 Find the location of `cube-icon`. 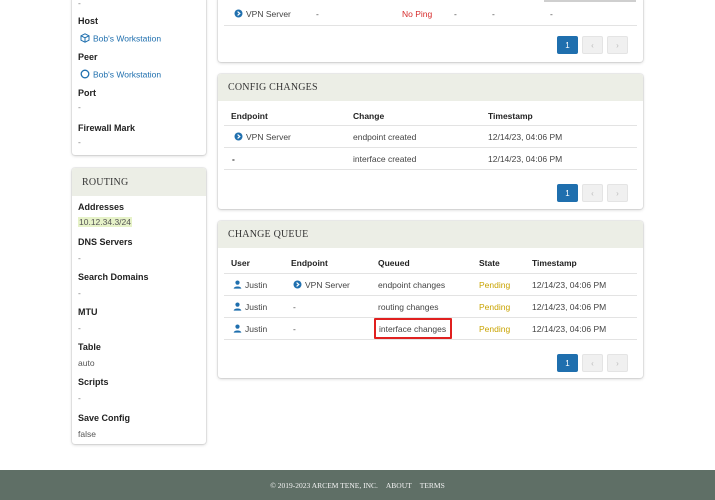

cube-icon is located at coordinates (85, 39).